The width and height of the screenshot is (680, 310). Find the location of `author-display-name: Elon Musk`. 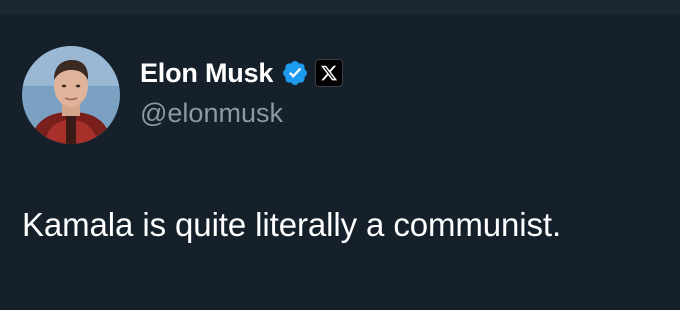

author-display-name: Elon Musk is located at coordinates (206, 73).